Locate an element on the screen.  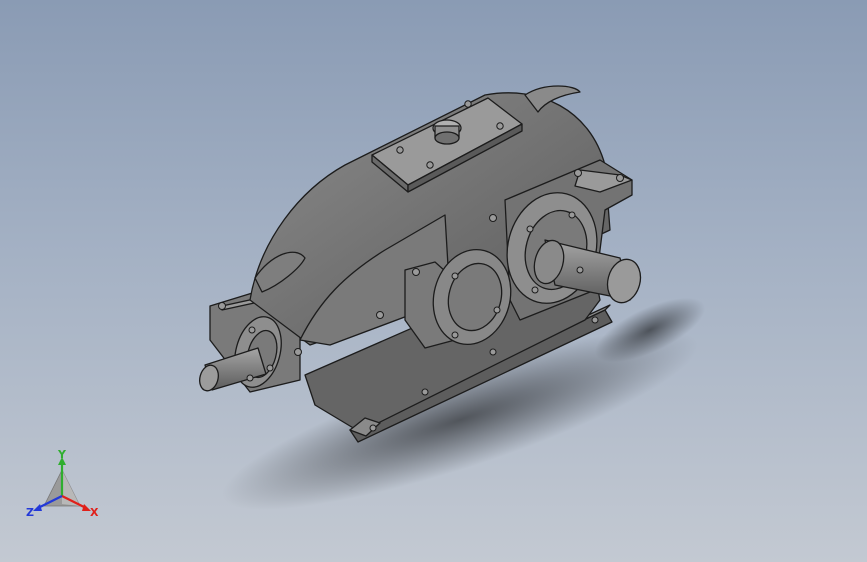
x-axis-label: X is located at coordinates (94, 512).